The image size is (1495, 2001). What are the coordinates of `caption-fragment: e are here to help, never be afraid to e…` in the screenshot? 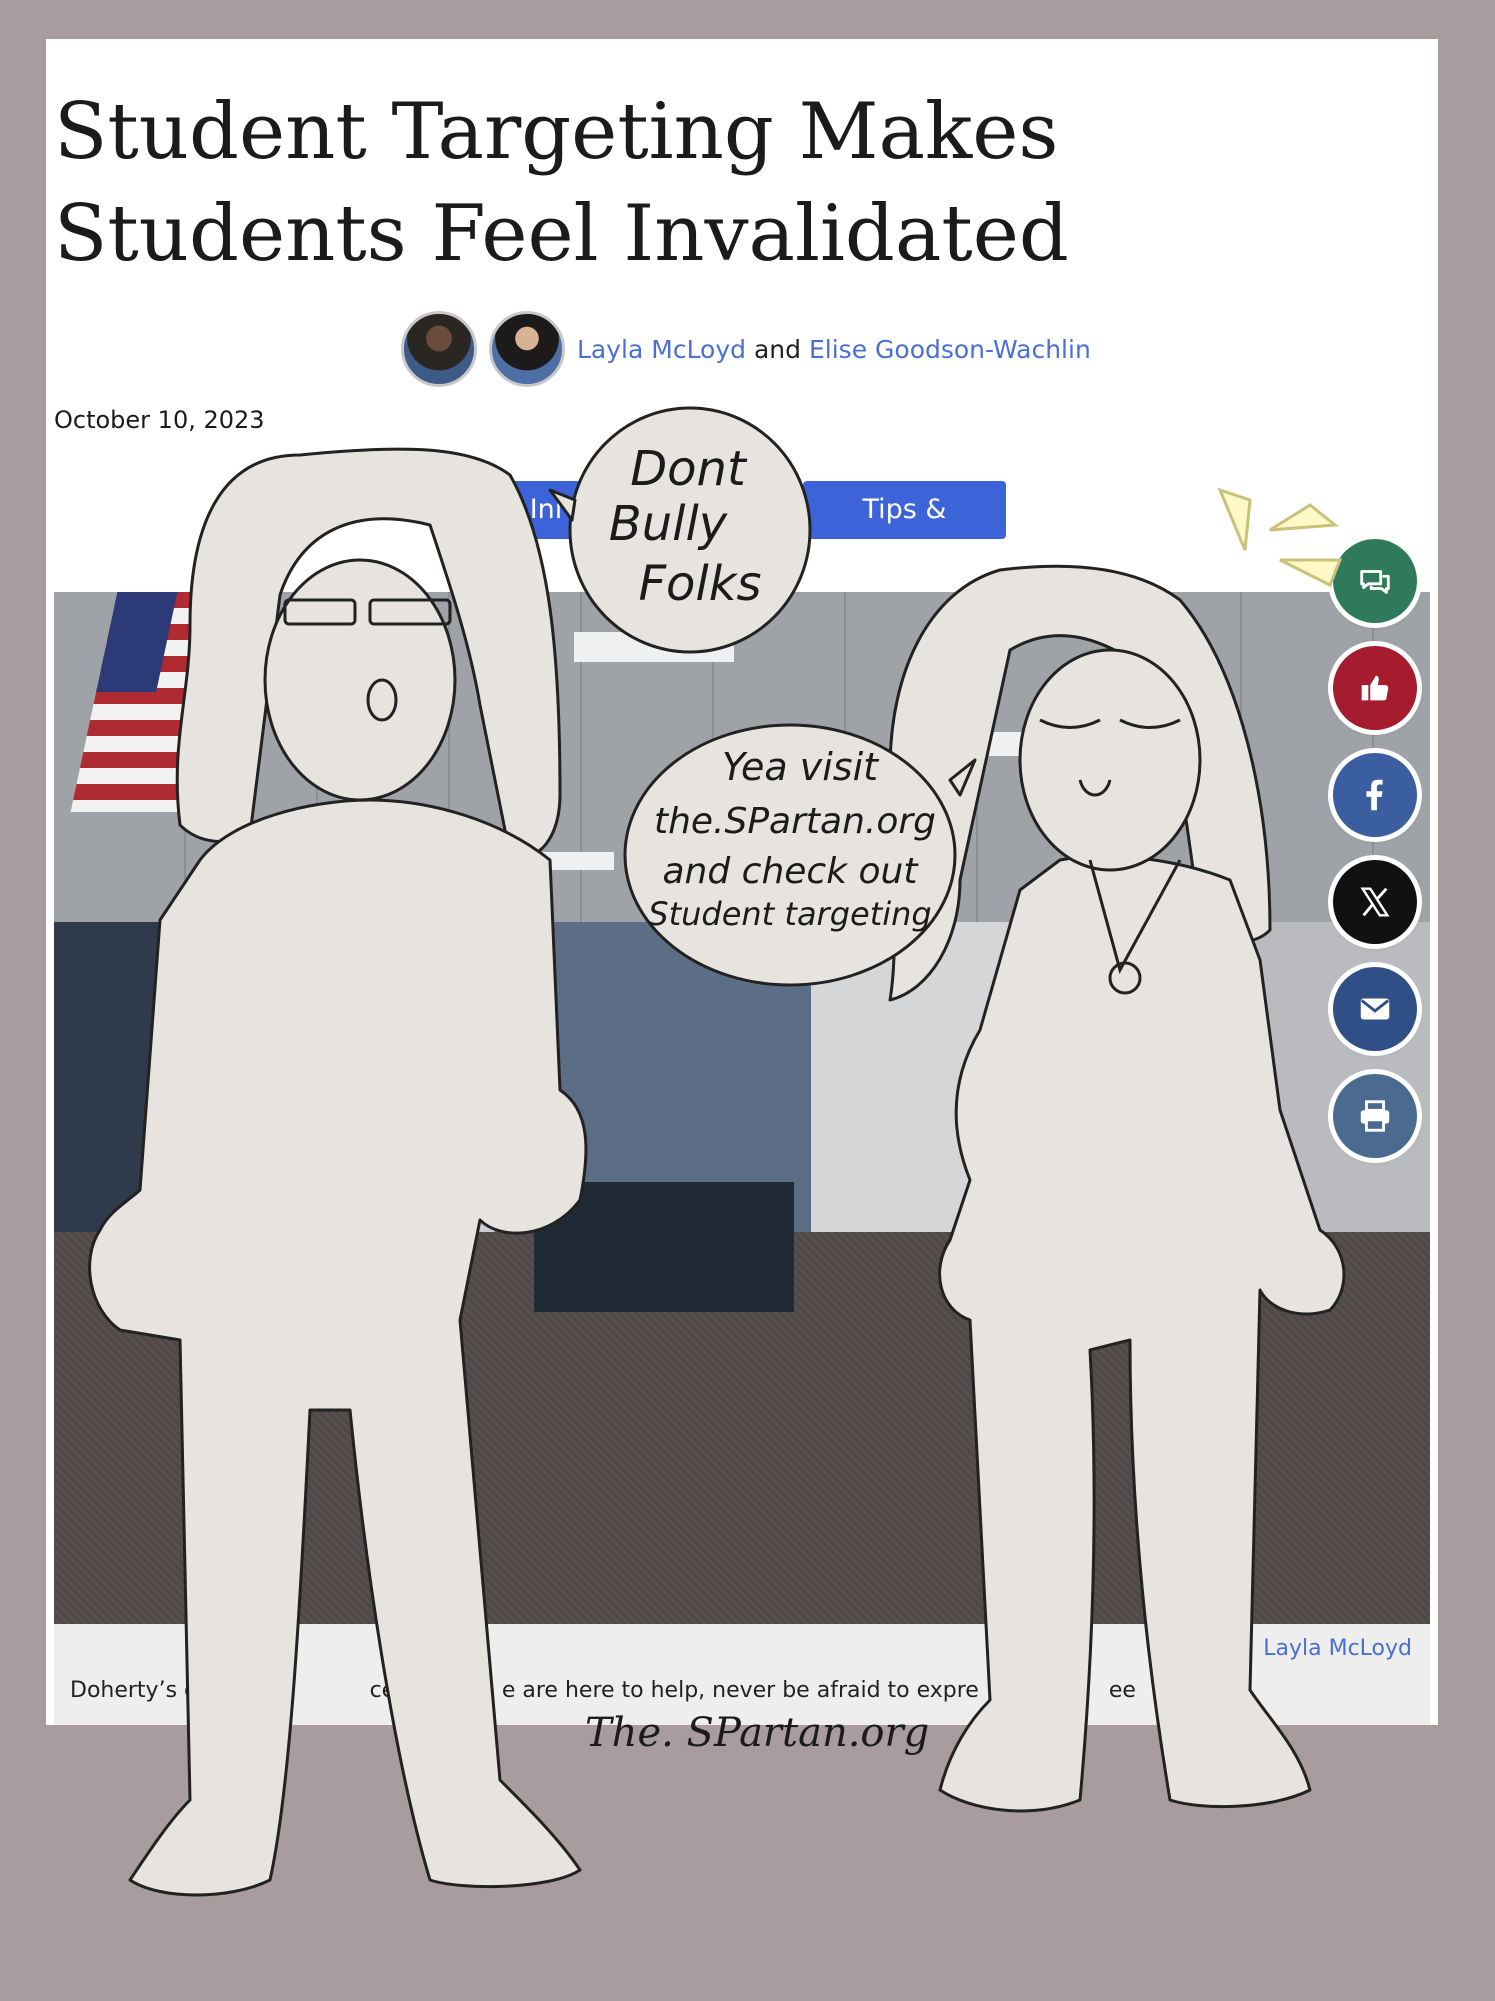 It's located at (740, 1690).